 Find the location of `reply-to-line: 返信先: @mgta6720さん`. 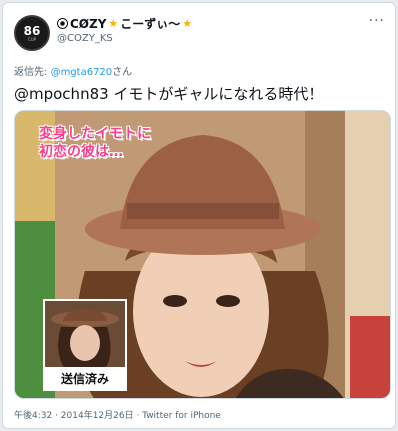

reply-to-line: 返信先: @mgta6720さん is located at coordinates (73, 70).